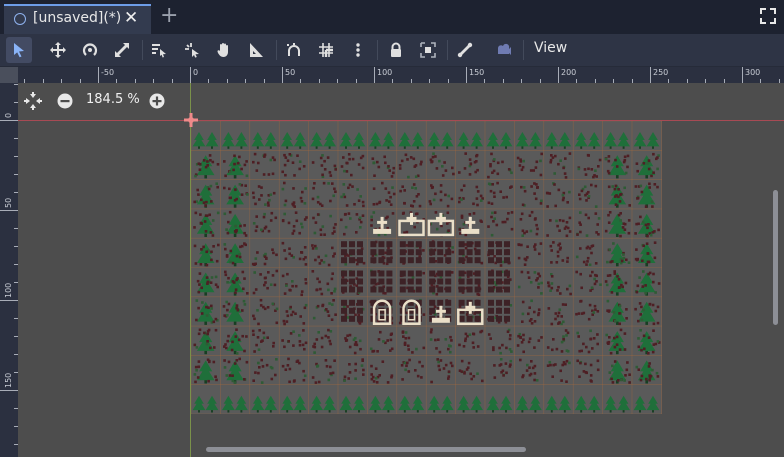 The height and width of the screenshot is (457, 784). I want to click on smart-snap-icon, so click(293, 49).